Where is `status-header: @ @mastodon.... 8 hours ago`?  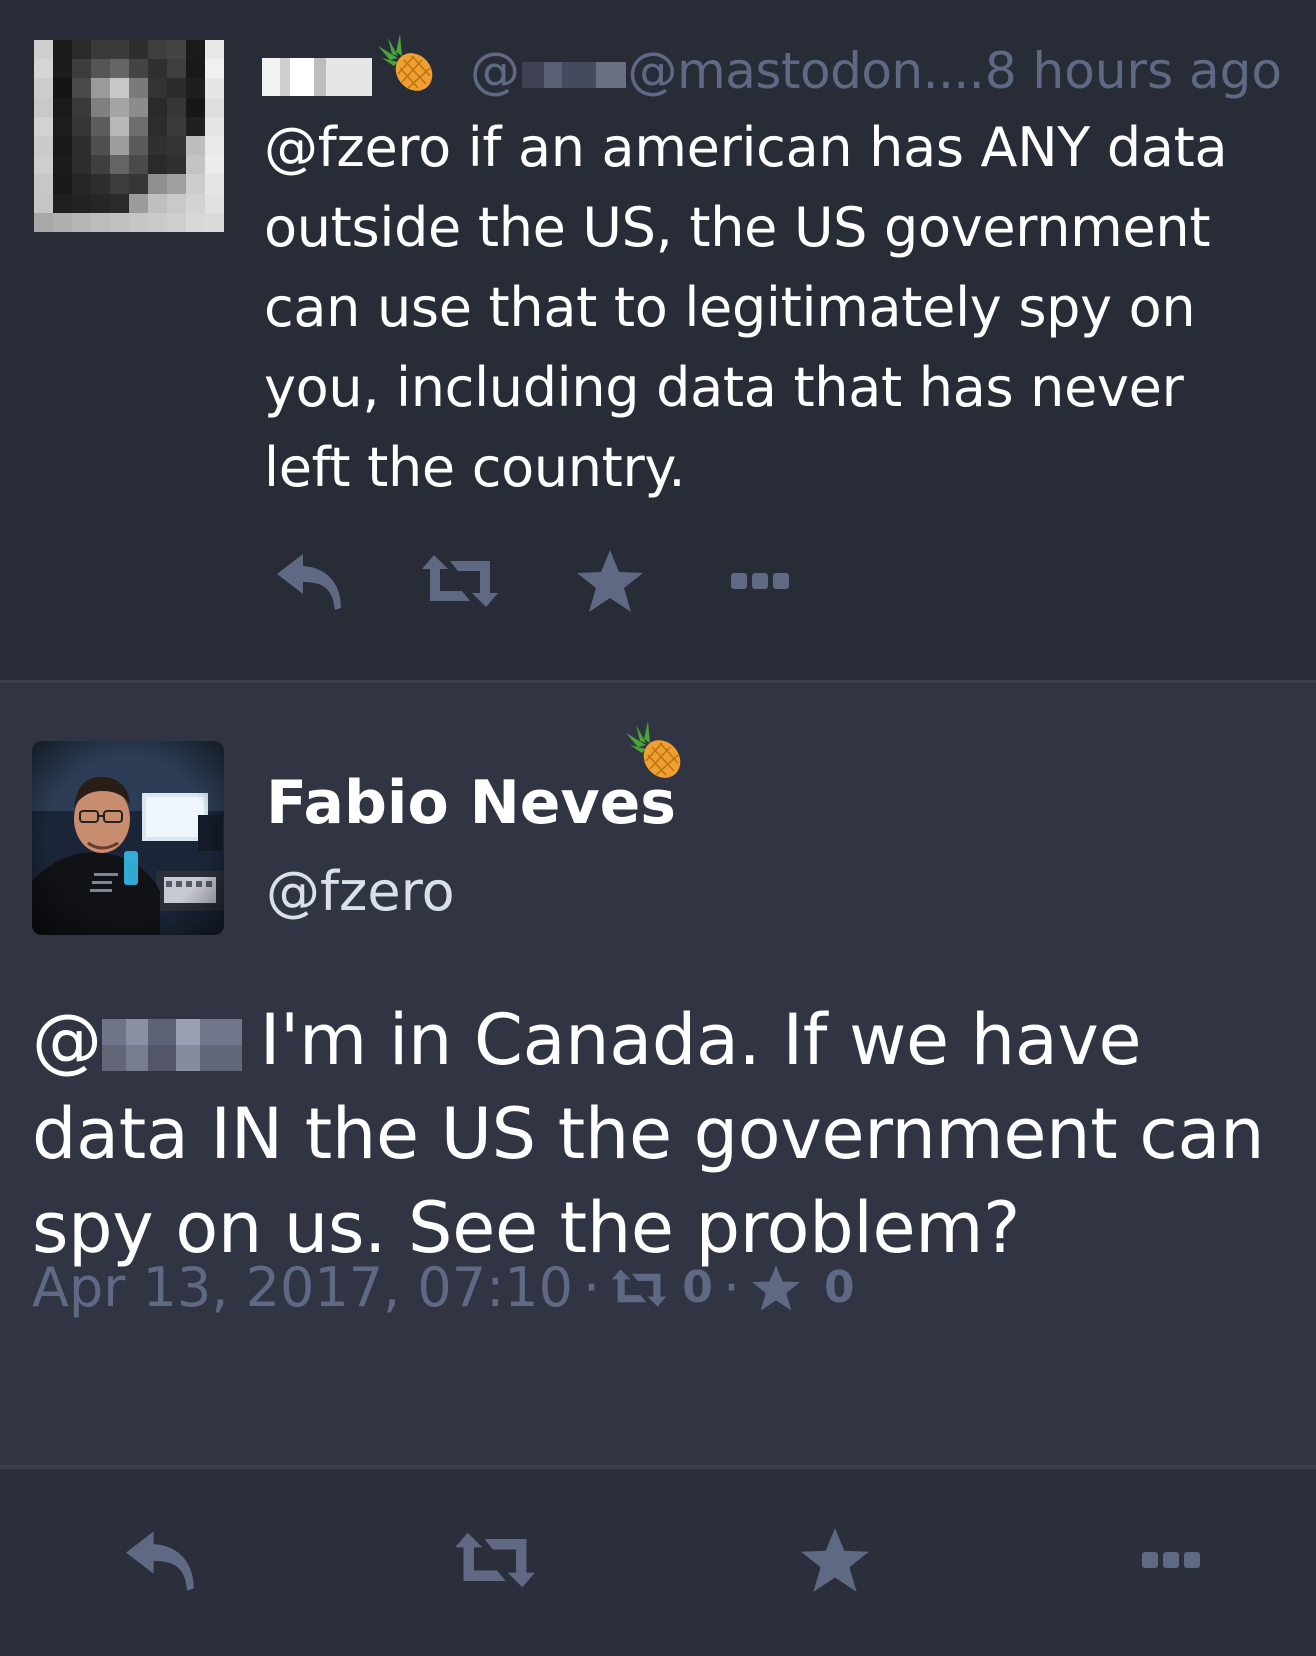 status-header: @ @mastodon.... 8 hours ago is located at coordinates (772, 68).